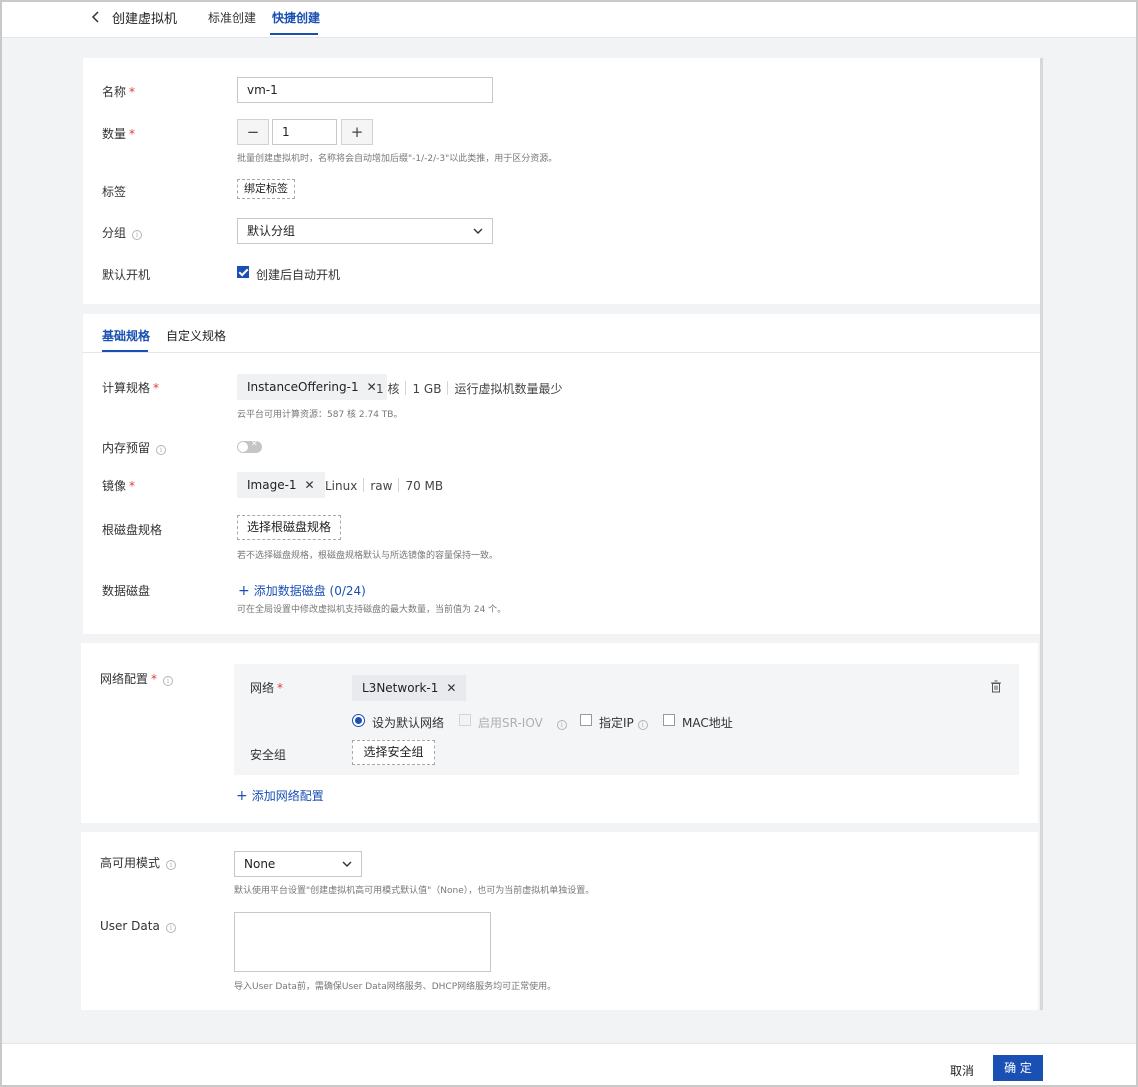 The height and width of the screenshot is (1087, 1138). Describe the element at coordinates (362, 942) in the screenshot. I see `user-data-textarea` at that location.